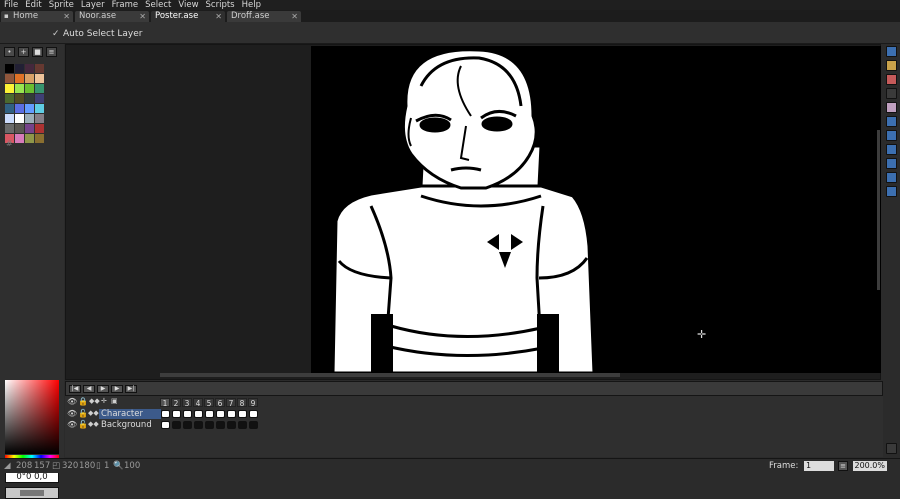  What do you see at coordinates (819, 466) in the screenshot?
I see `frame-input: 1` at bounding box center [819, 466].